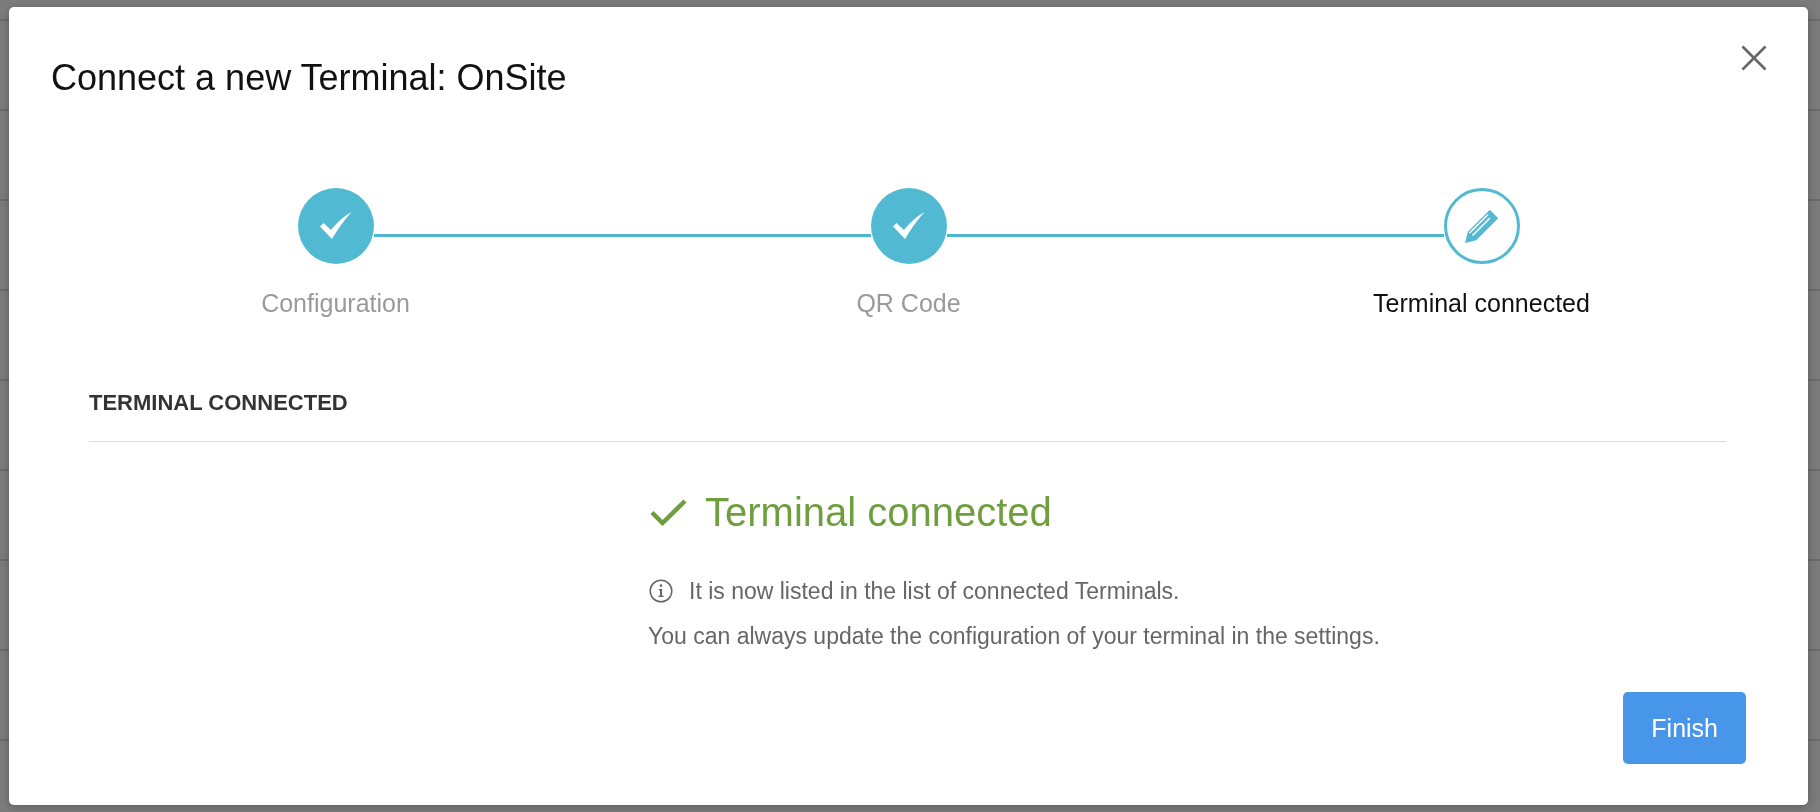  Describe the element at coordinates (934, 591) in the screenshot. I see `message-text: It is now listed in the list of connected Terminals.` at that location.